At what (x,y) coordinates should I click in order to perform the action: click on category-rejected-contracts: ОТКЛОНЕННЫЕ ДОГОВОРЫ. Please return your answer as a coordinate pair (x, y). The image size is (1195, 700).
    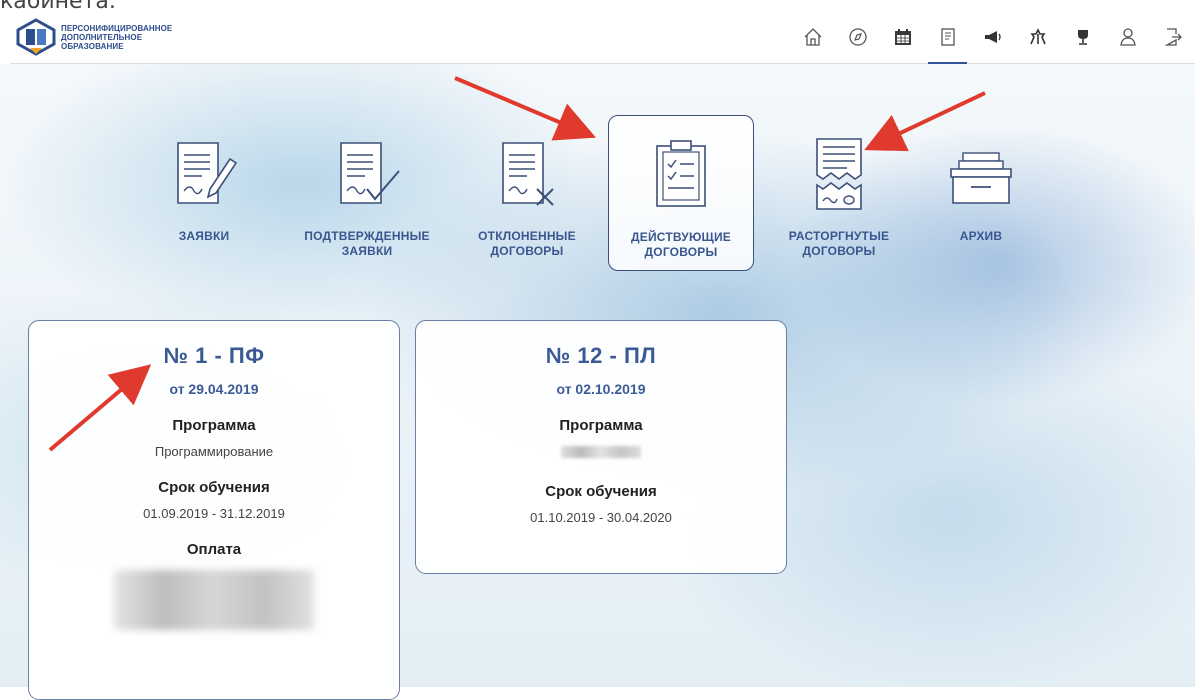
    Looking at the image, I should click on (527, 193).